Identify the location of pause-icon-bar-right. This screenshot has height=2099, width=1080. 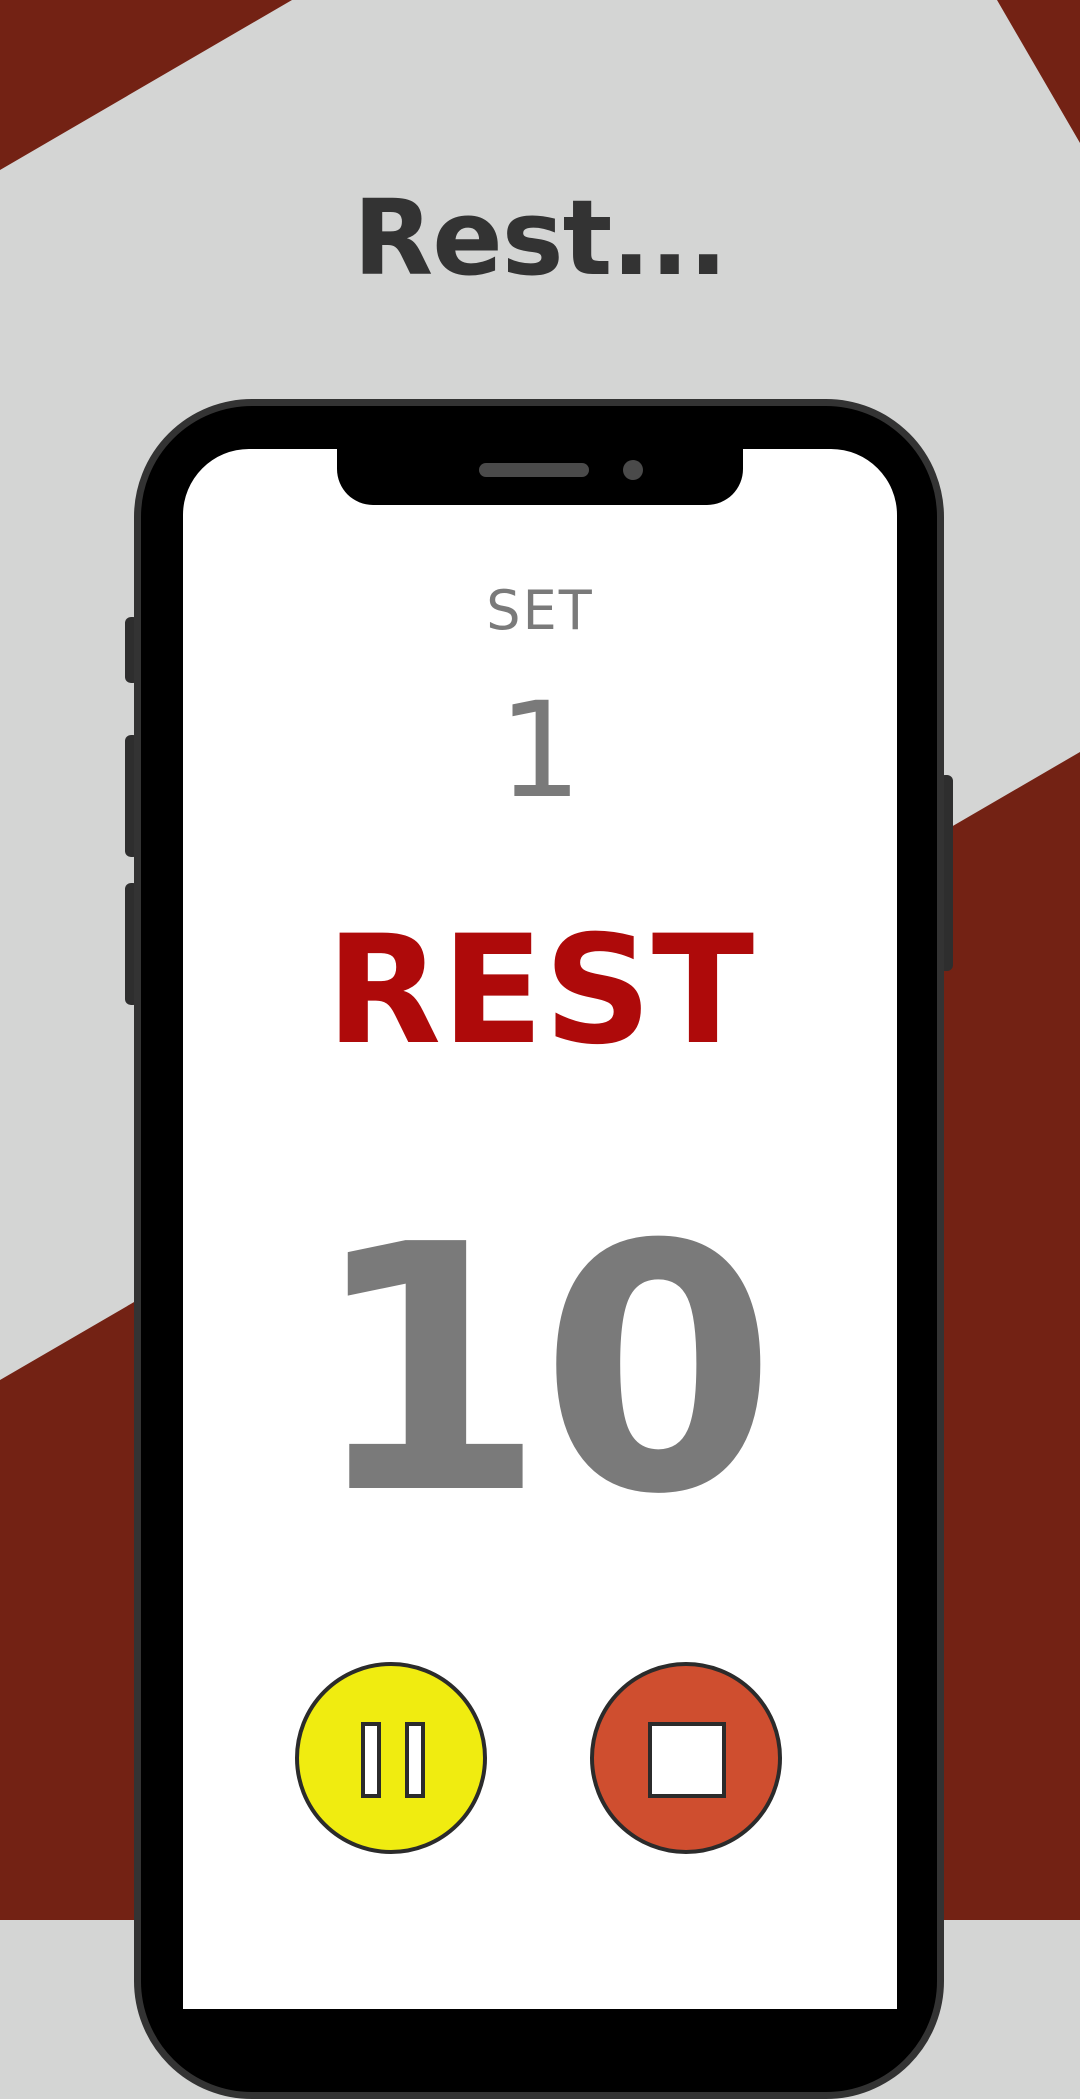
(415, 1760).